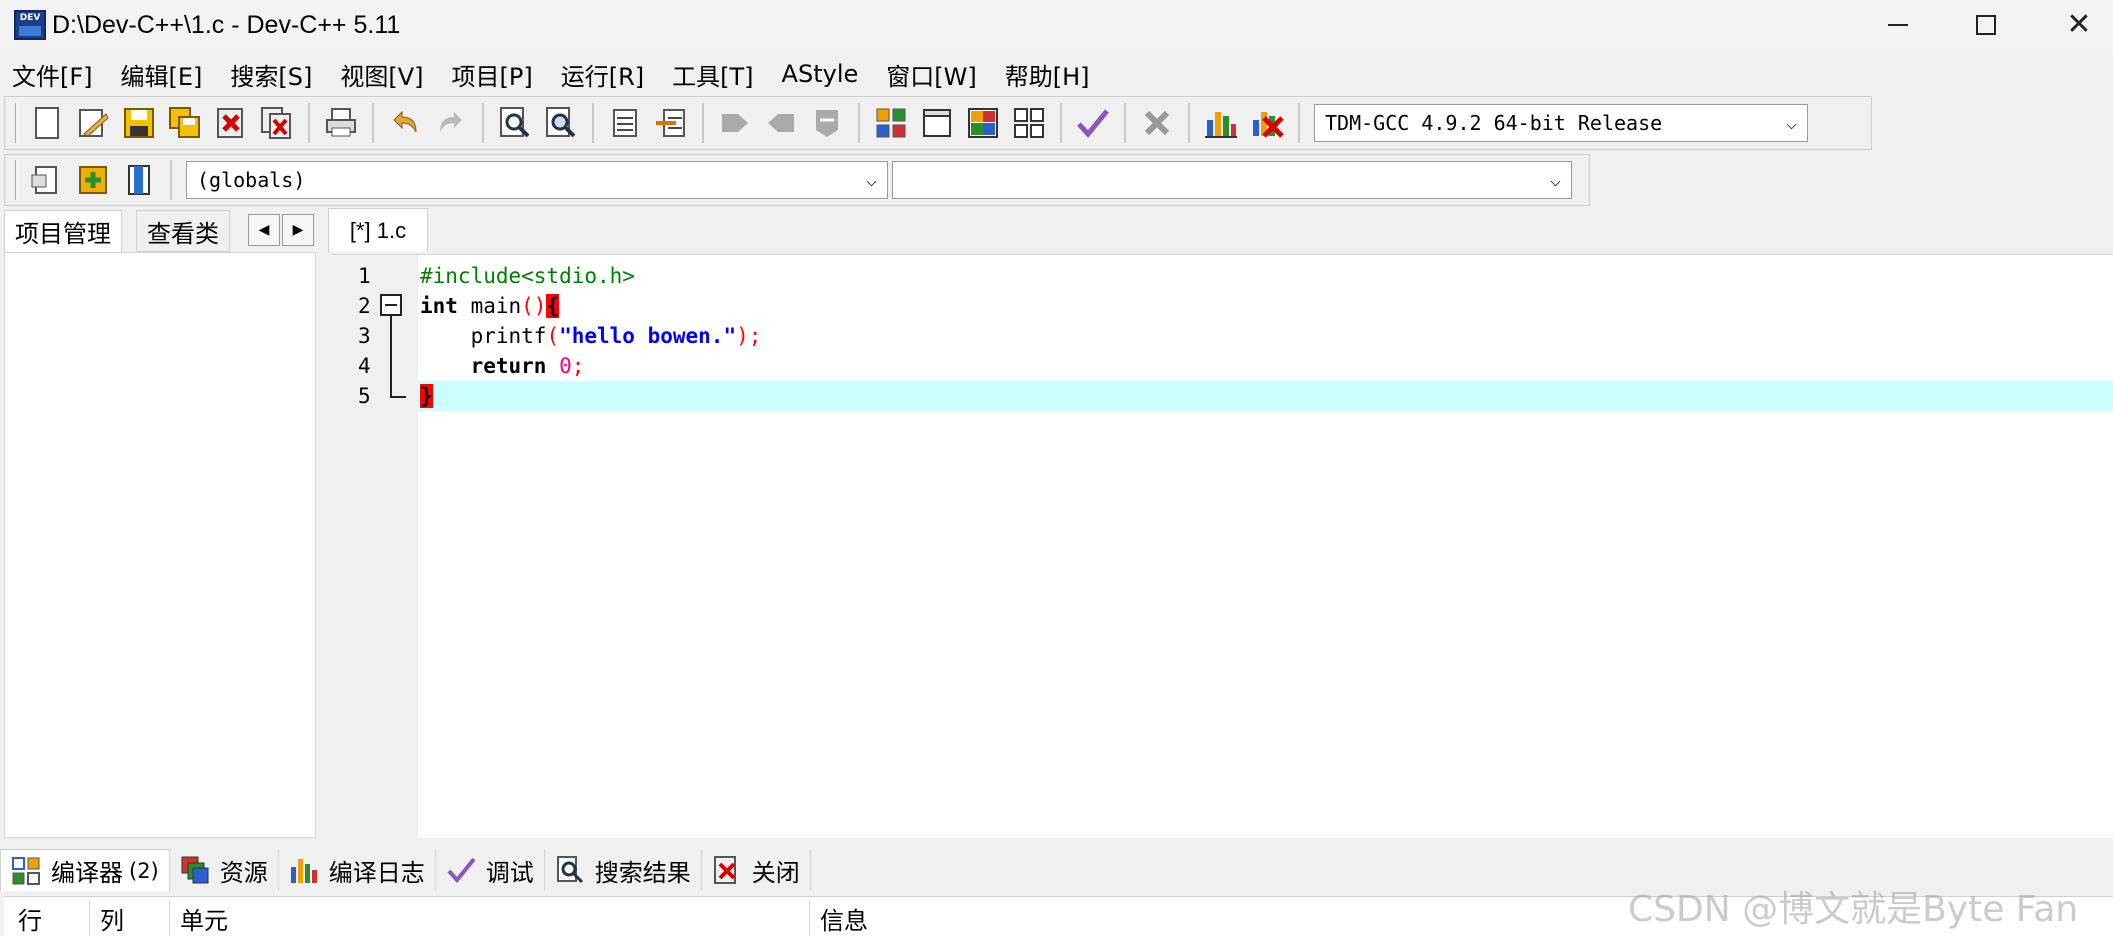 Image resolution: width=2113 pixels, height=936 pixels. Describe the element at coordinates (251, 180) in the screenshot. I see `scope-select-value: (globals)` at that location.